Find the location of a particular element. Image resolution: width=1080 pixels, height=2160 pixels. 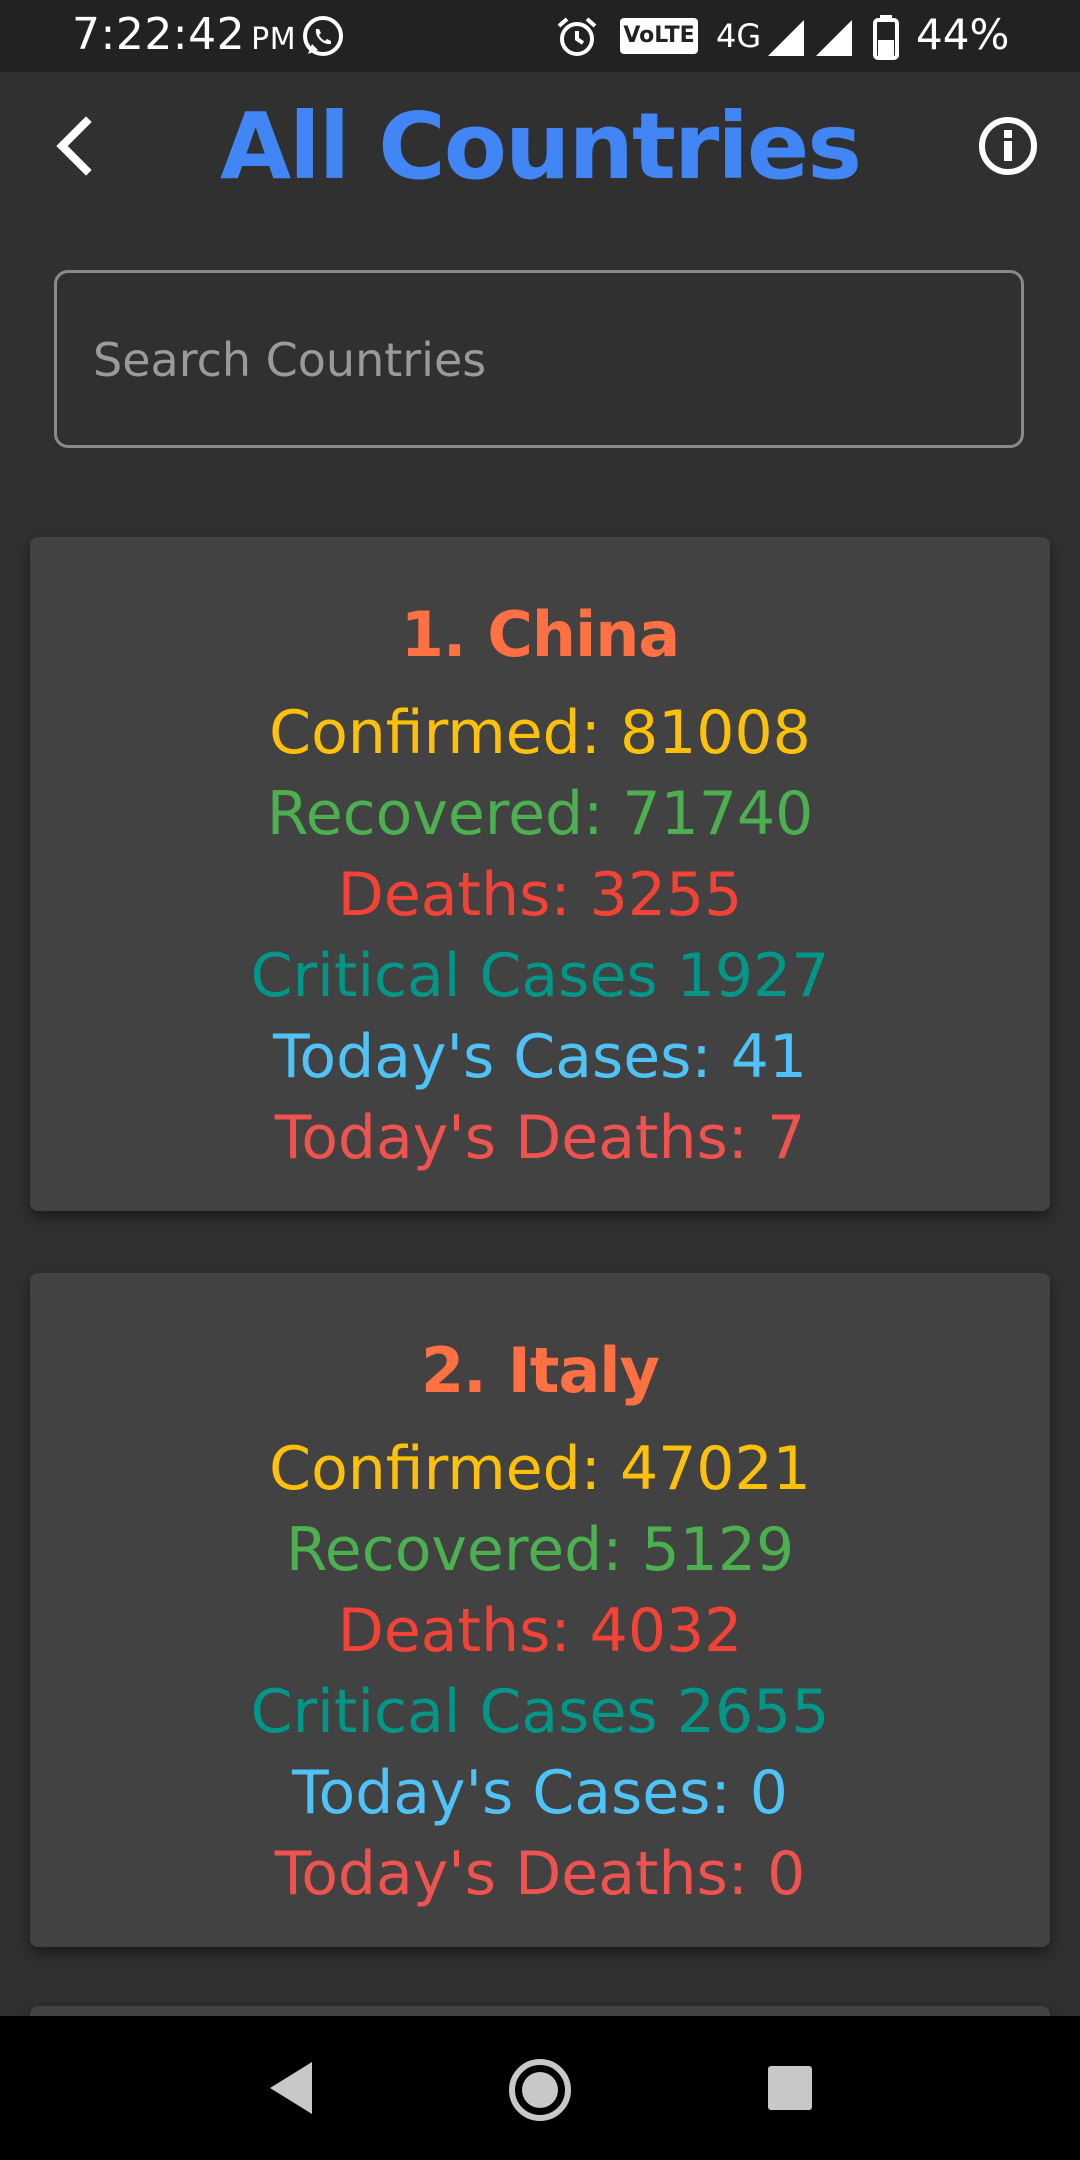

nav-home-icon is located at coordinates (540, 2090).